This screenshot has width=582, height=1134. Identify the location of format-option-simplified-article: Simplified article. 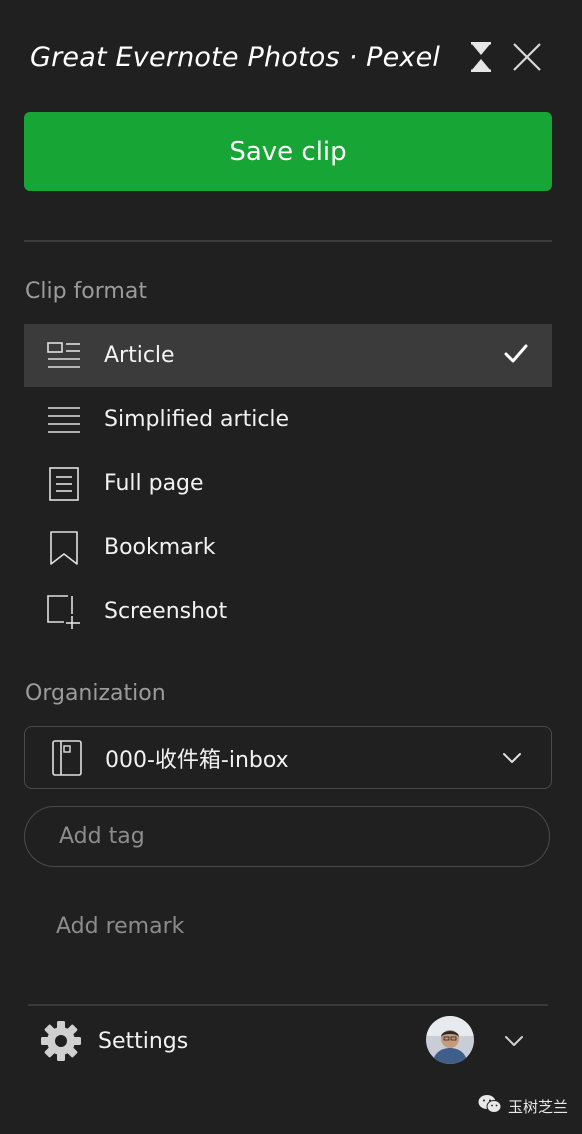
(288, 419).